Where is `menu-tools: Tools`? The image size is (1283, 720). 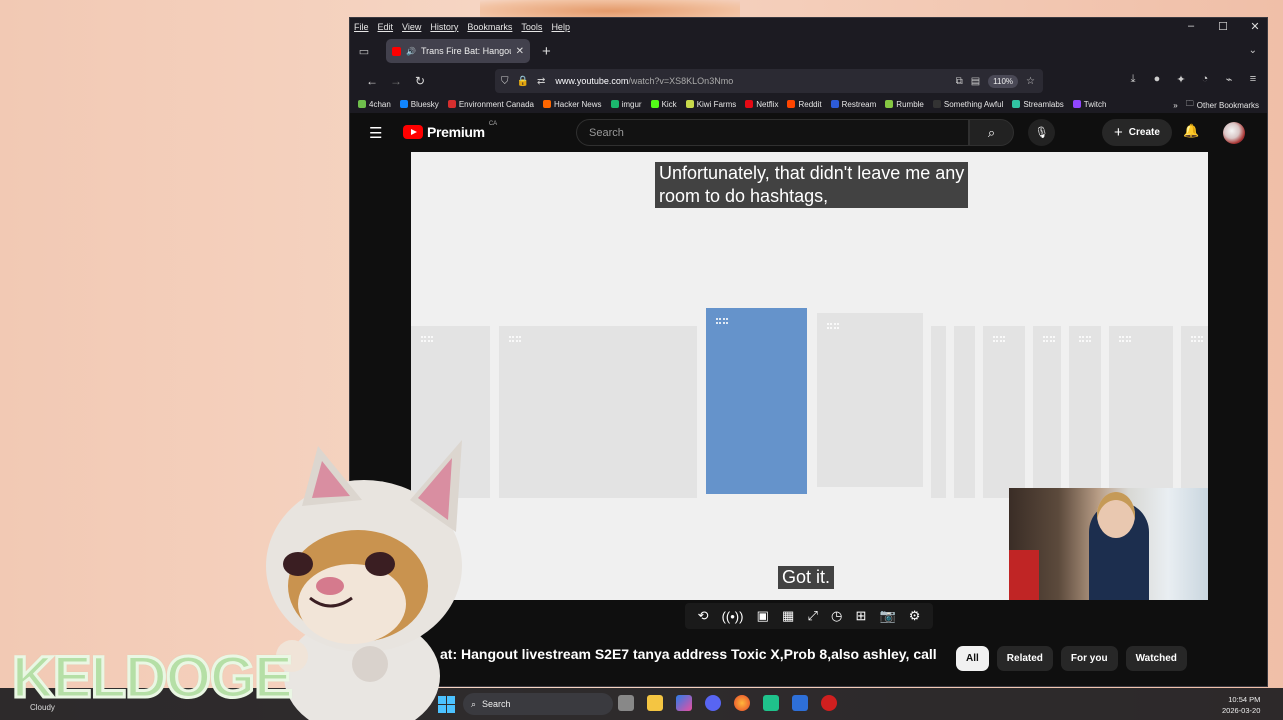 menu-tools: Tools is located at coordinates (531, 27).